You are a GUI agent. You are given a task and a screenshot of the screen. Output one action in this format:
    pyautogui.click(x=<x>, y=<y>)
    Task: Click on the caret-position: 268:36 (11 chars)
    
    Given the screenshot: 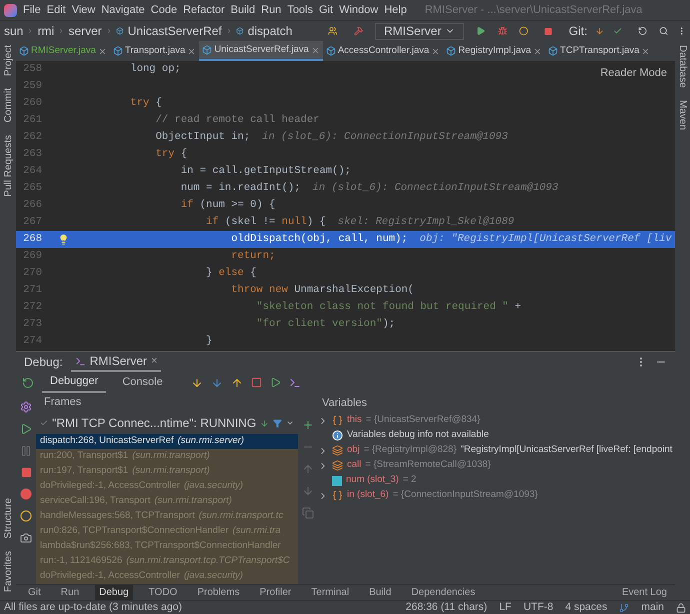 What is the action you would take?
    pyautogui.click(x=447, y=607)
    